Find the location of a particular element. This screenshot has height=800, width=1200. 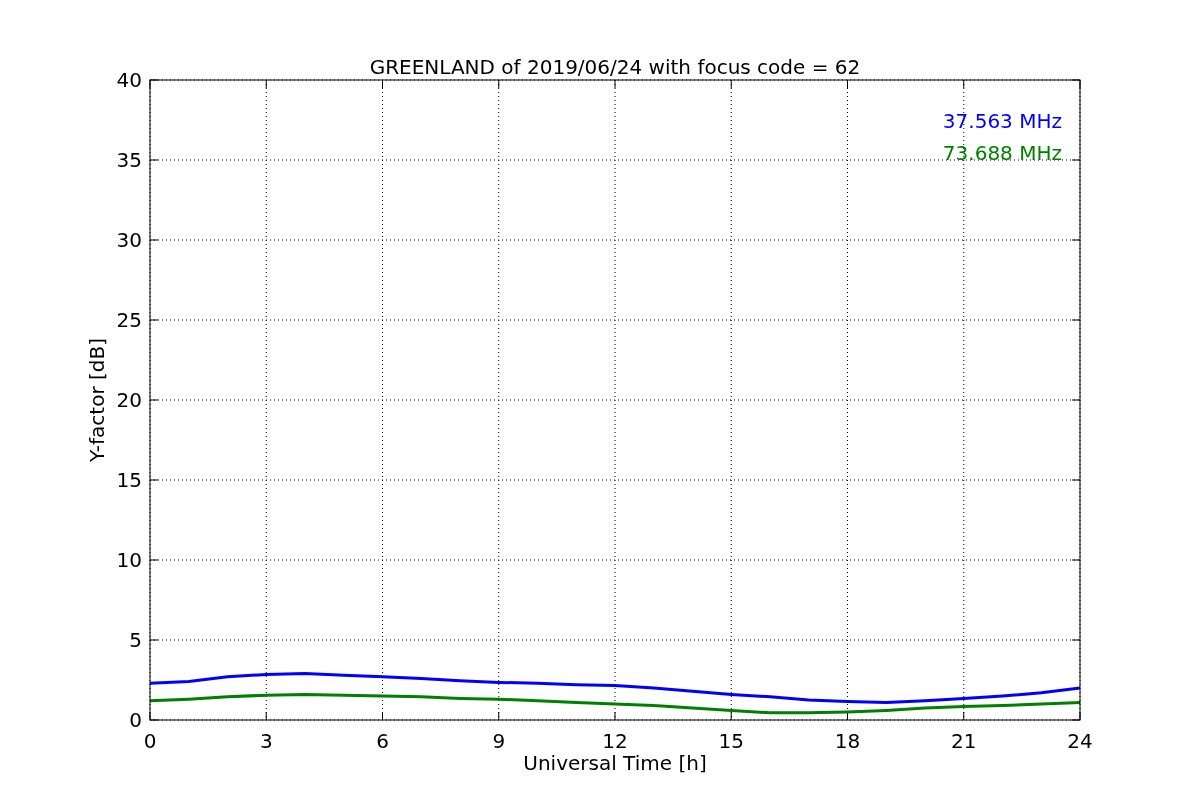

y-tick-label: 30 is located at coordinates (129, 240).